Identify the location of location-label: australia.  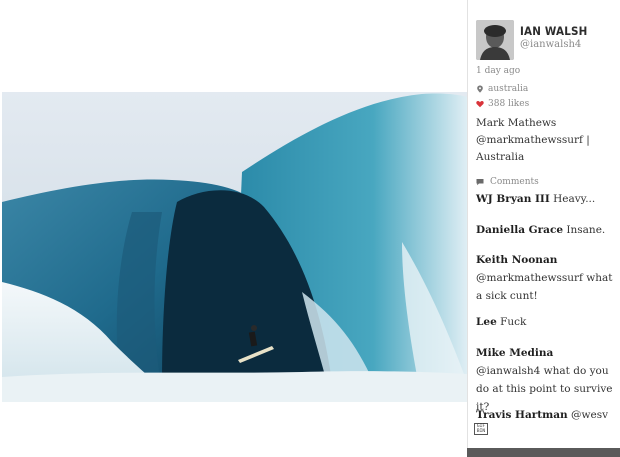
(508, 89).